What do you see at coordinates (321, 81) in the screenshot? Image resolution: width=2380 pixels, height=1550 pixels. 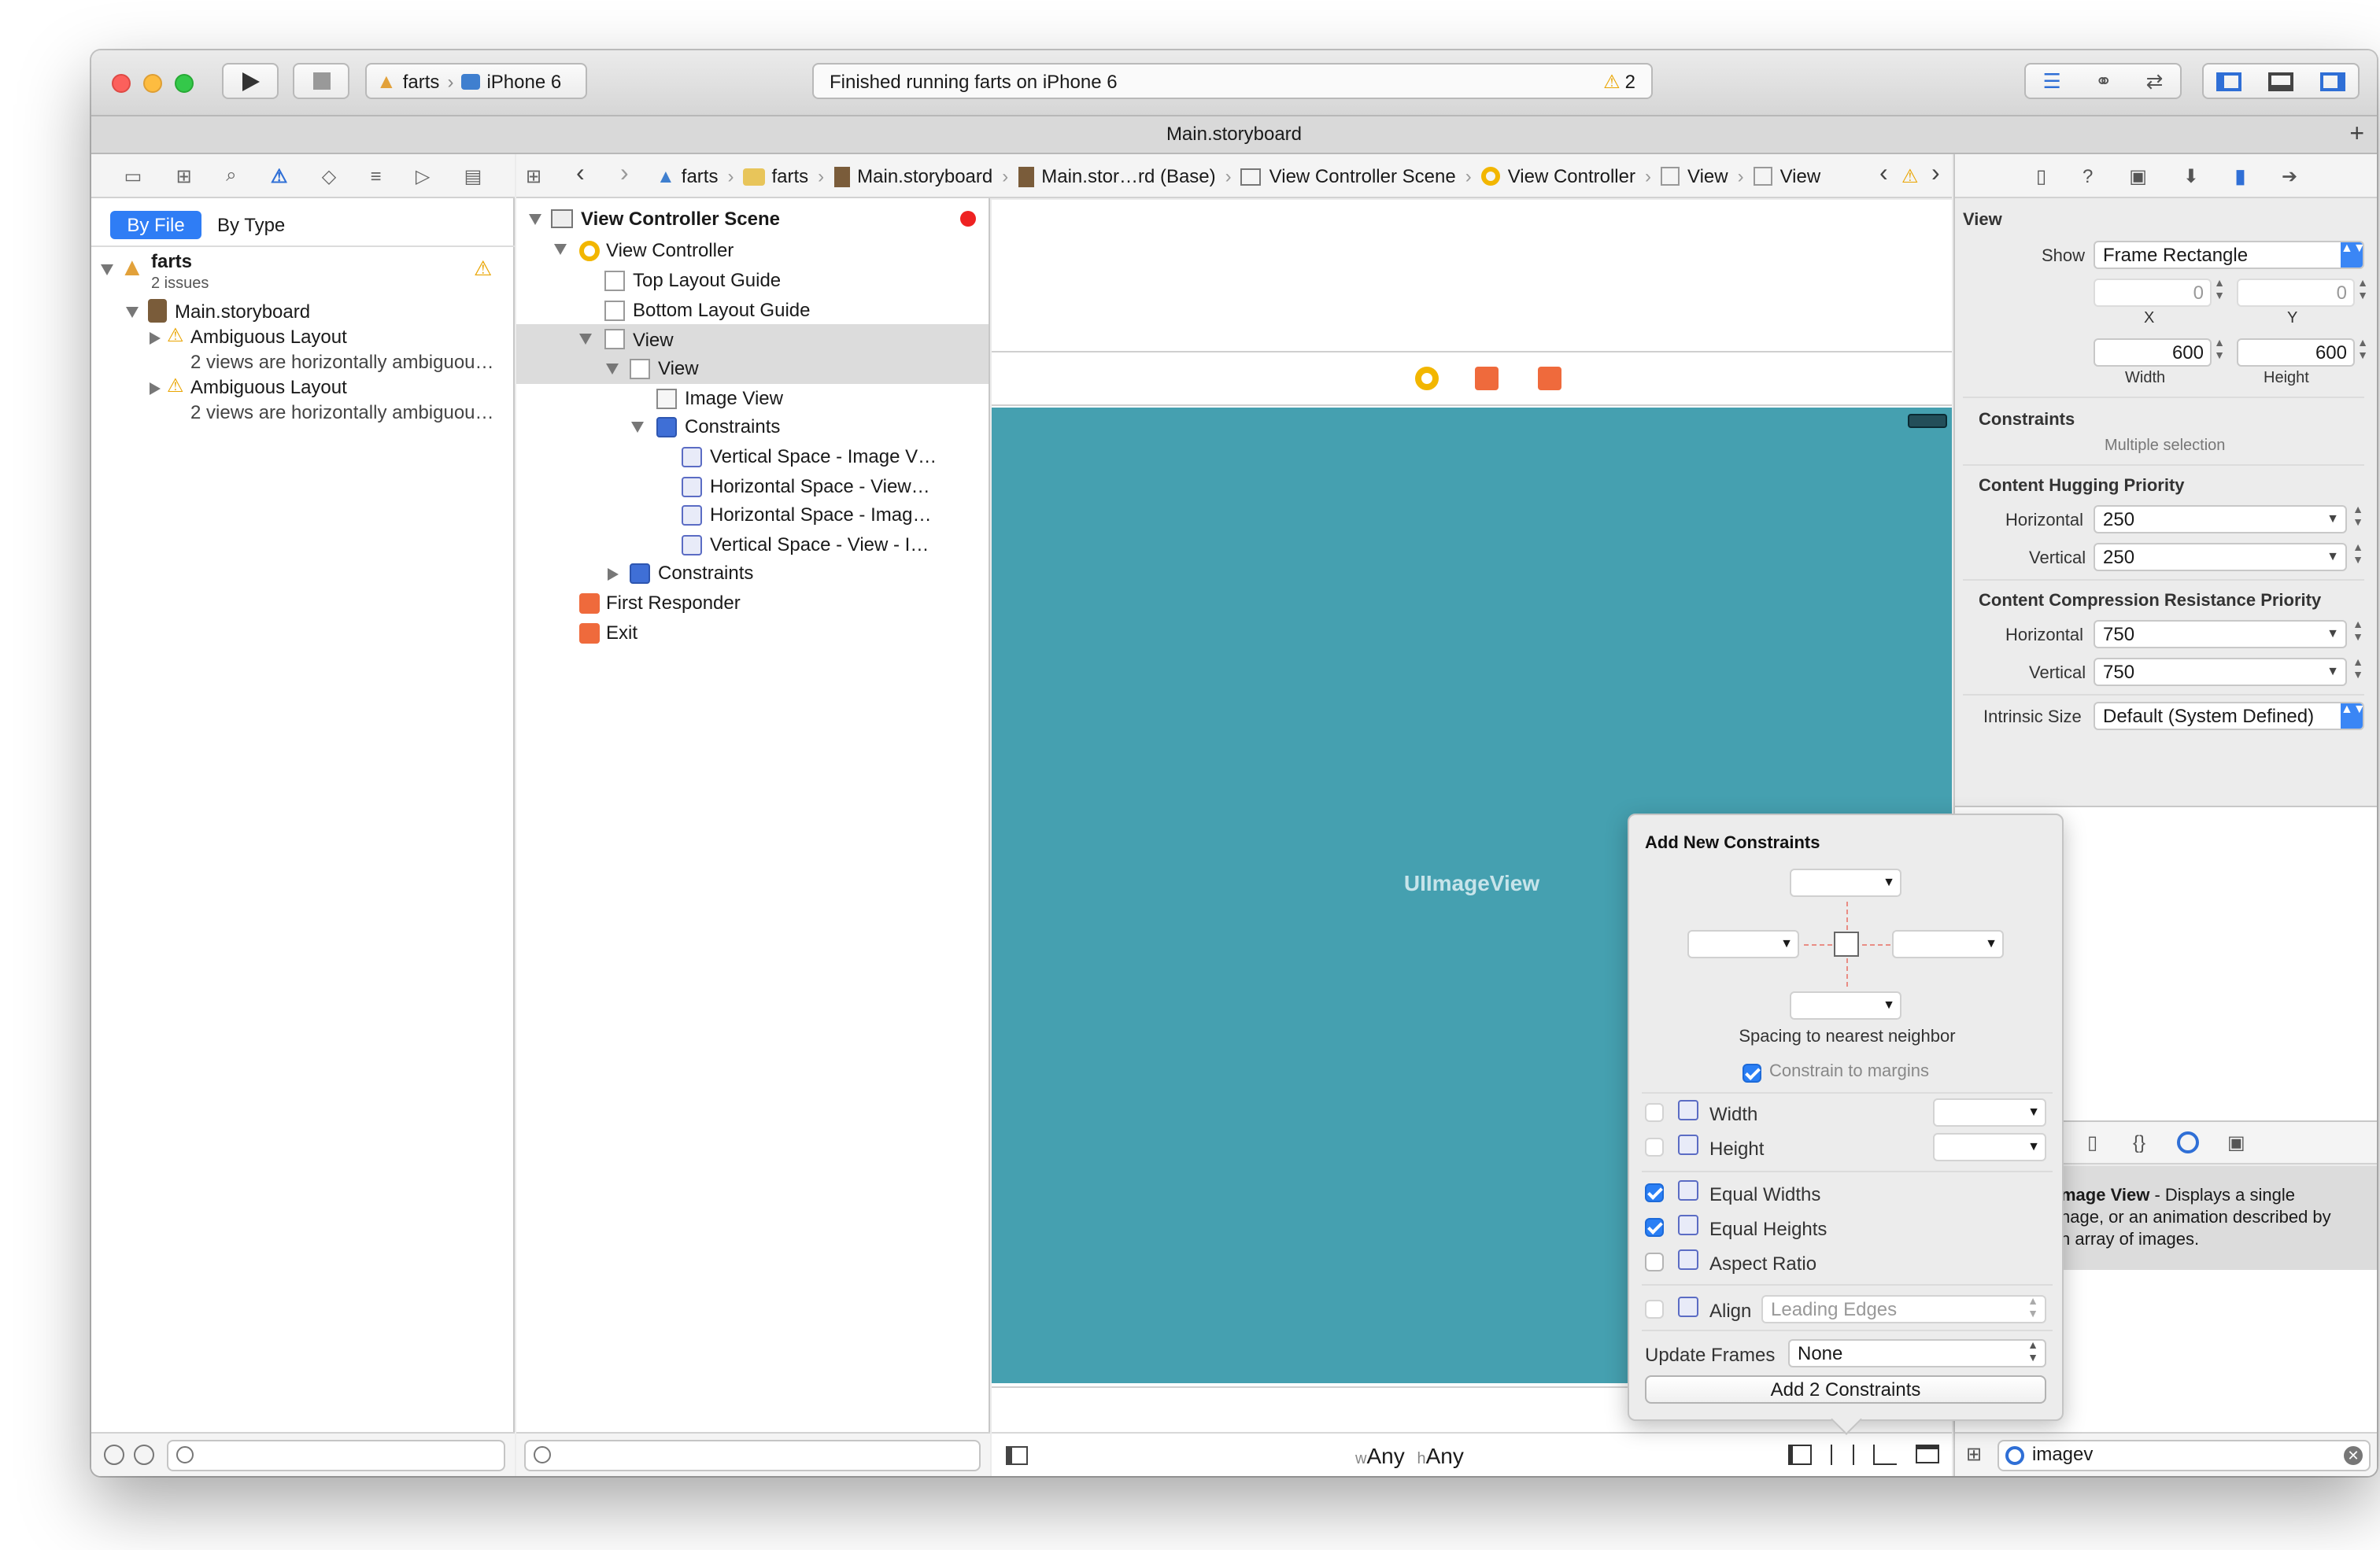 I see `stop-button` at bounding box center [321, 81].